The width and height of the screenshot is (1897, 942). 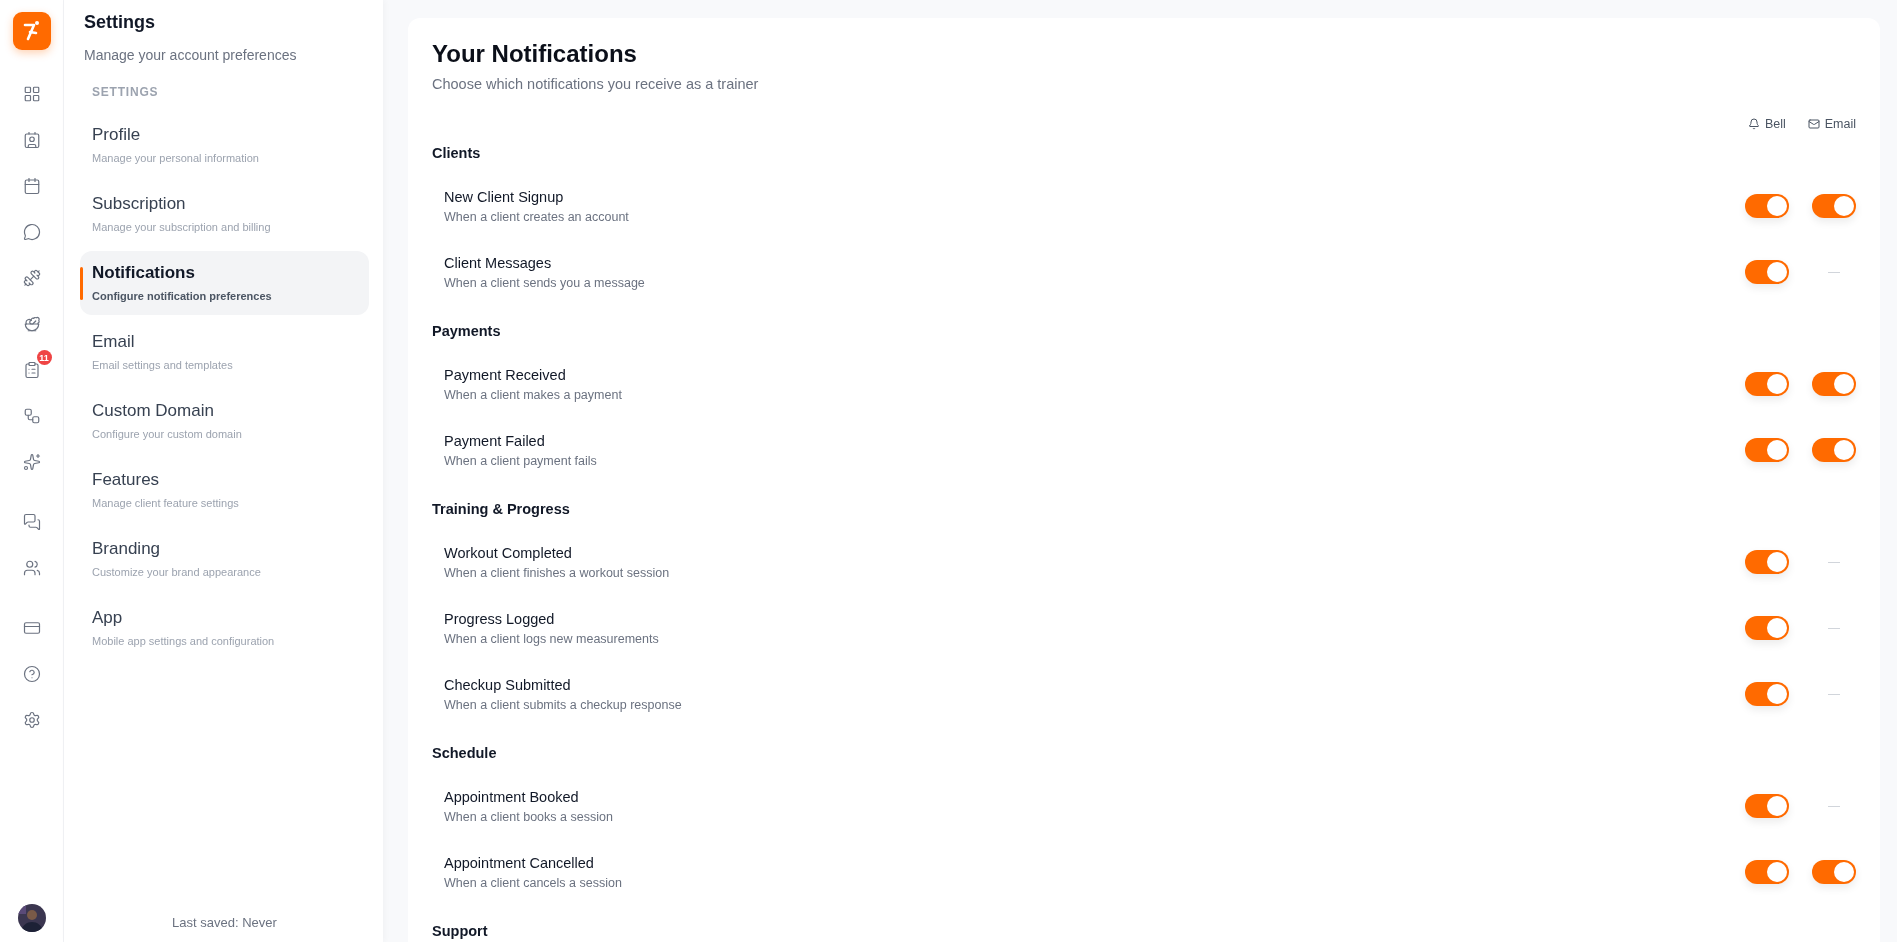 What do you see at coordinates (31, 674) in the screenshot?
I see `help-icon` at bounding box center [31, 674].